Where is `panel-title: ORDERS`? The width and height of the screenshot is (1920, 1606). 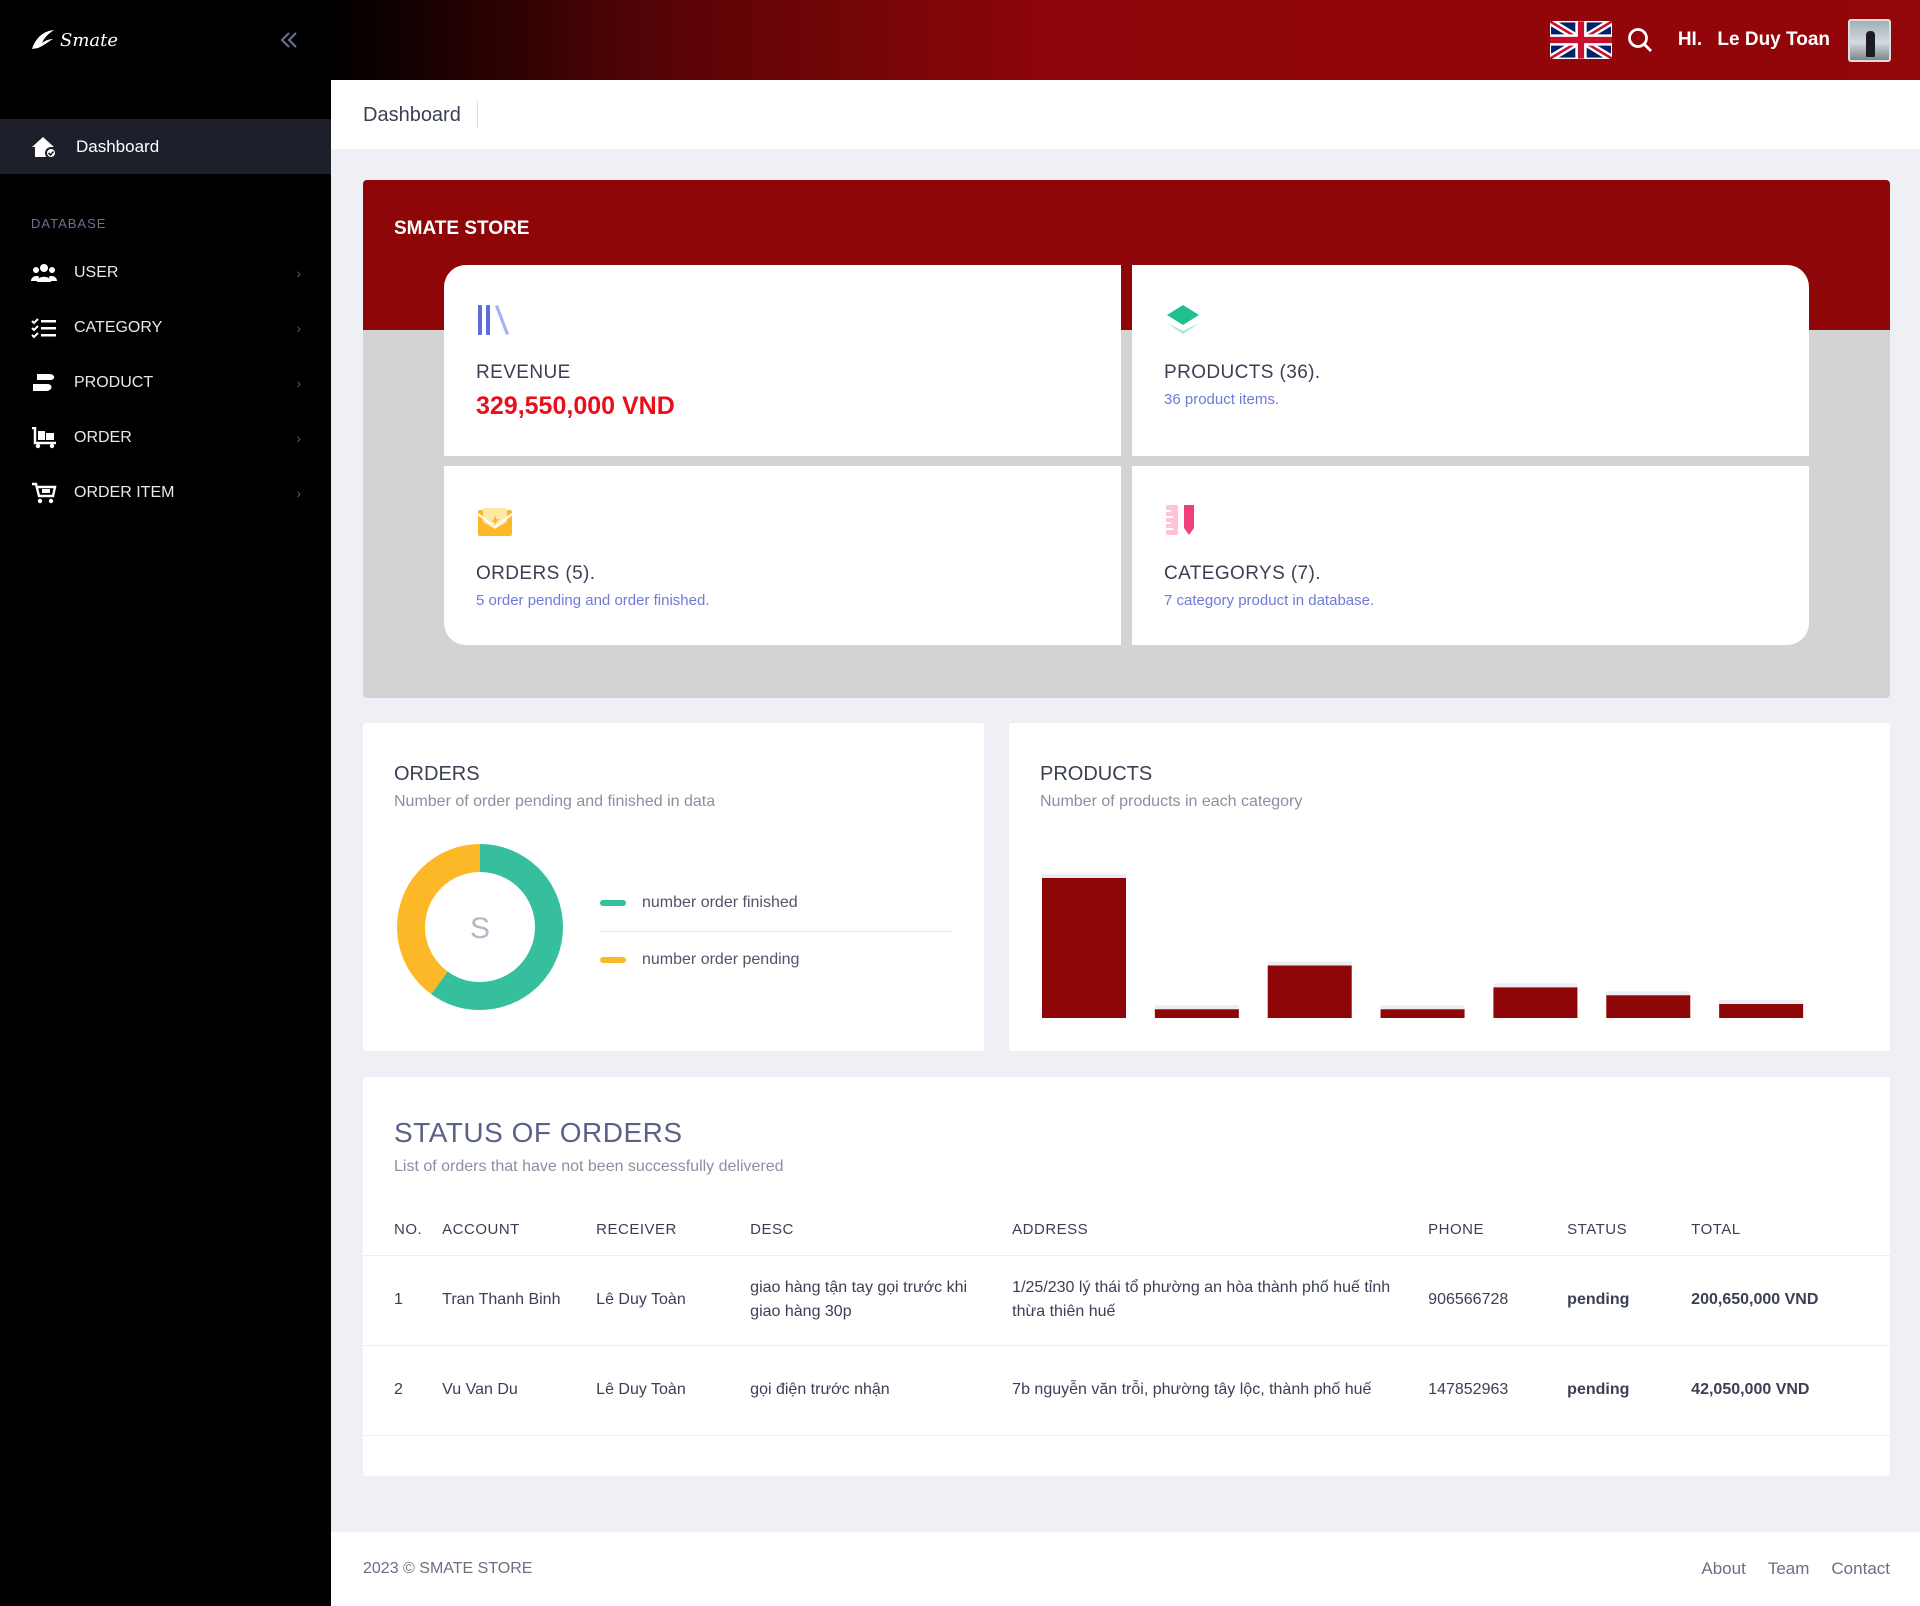
panel-title: ORDERS is located at coordinates (437, 774).